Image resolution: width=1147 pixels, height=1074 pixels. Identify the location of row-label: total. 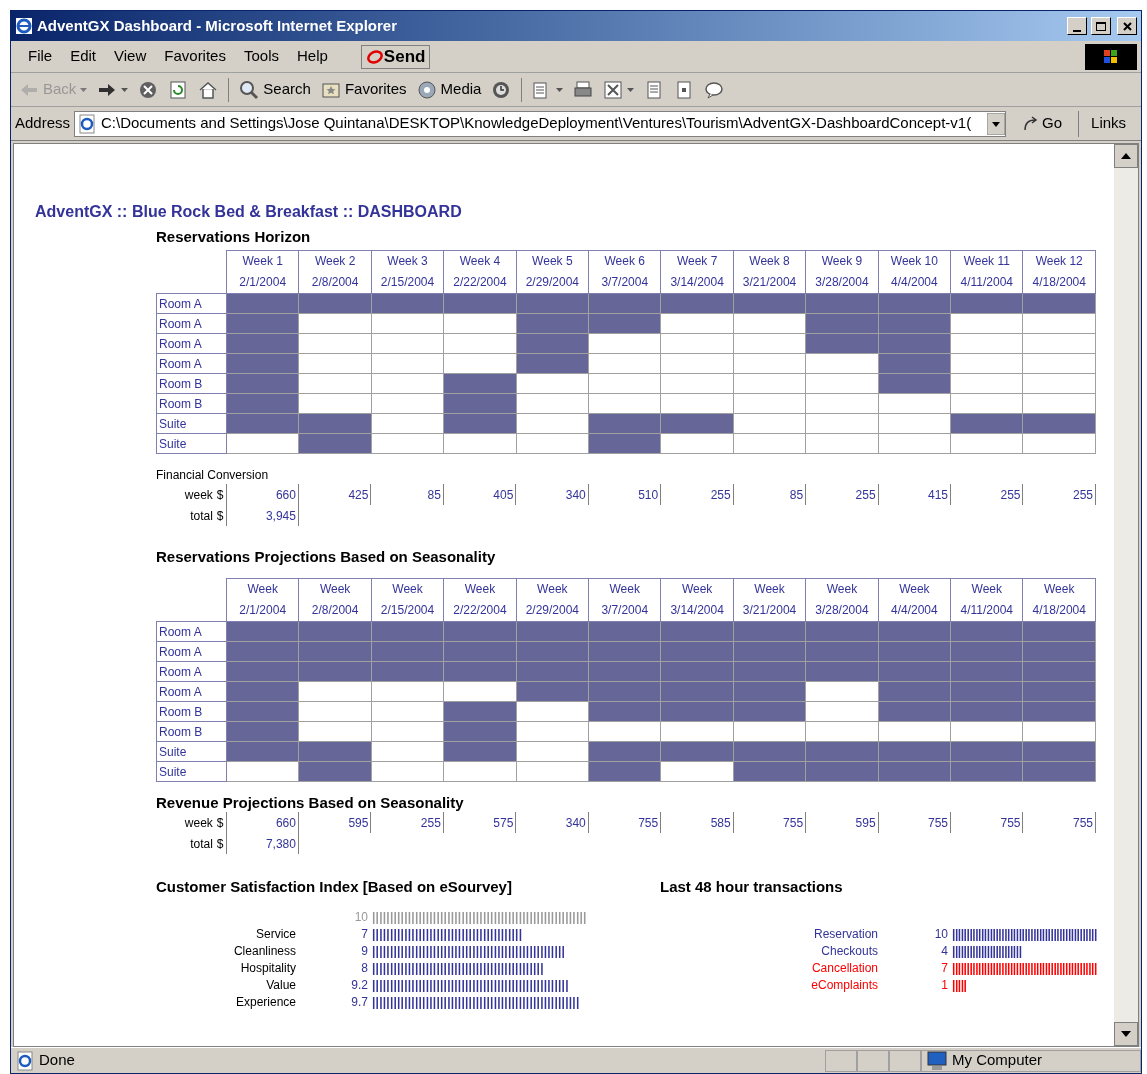
(201, 844).